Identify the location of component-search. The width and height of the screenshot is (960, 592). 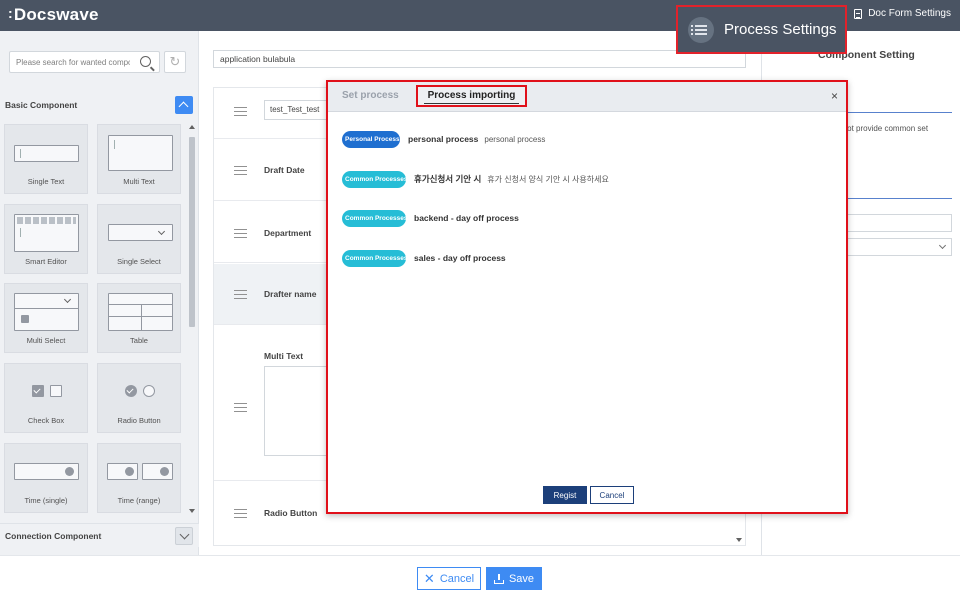
(84, 62).